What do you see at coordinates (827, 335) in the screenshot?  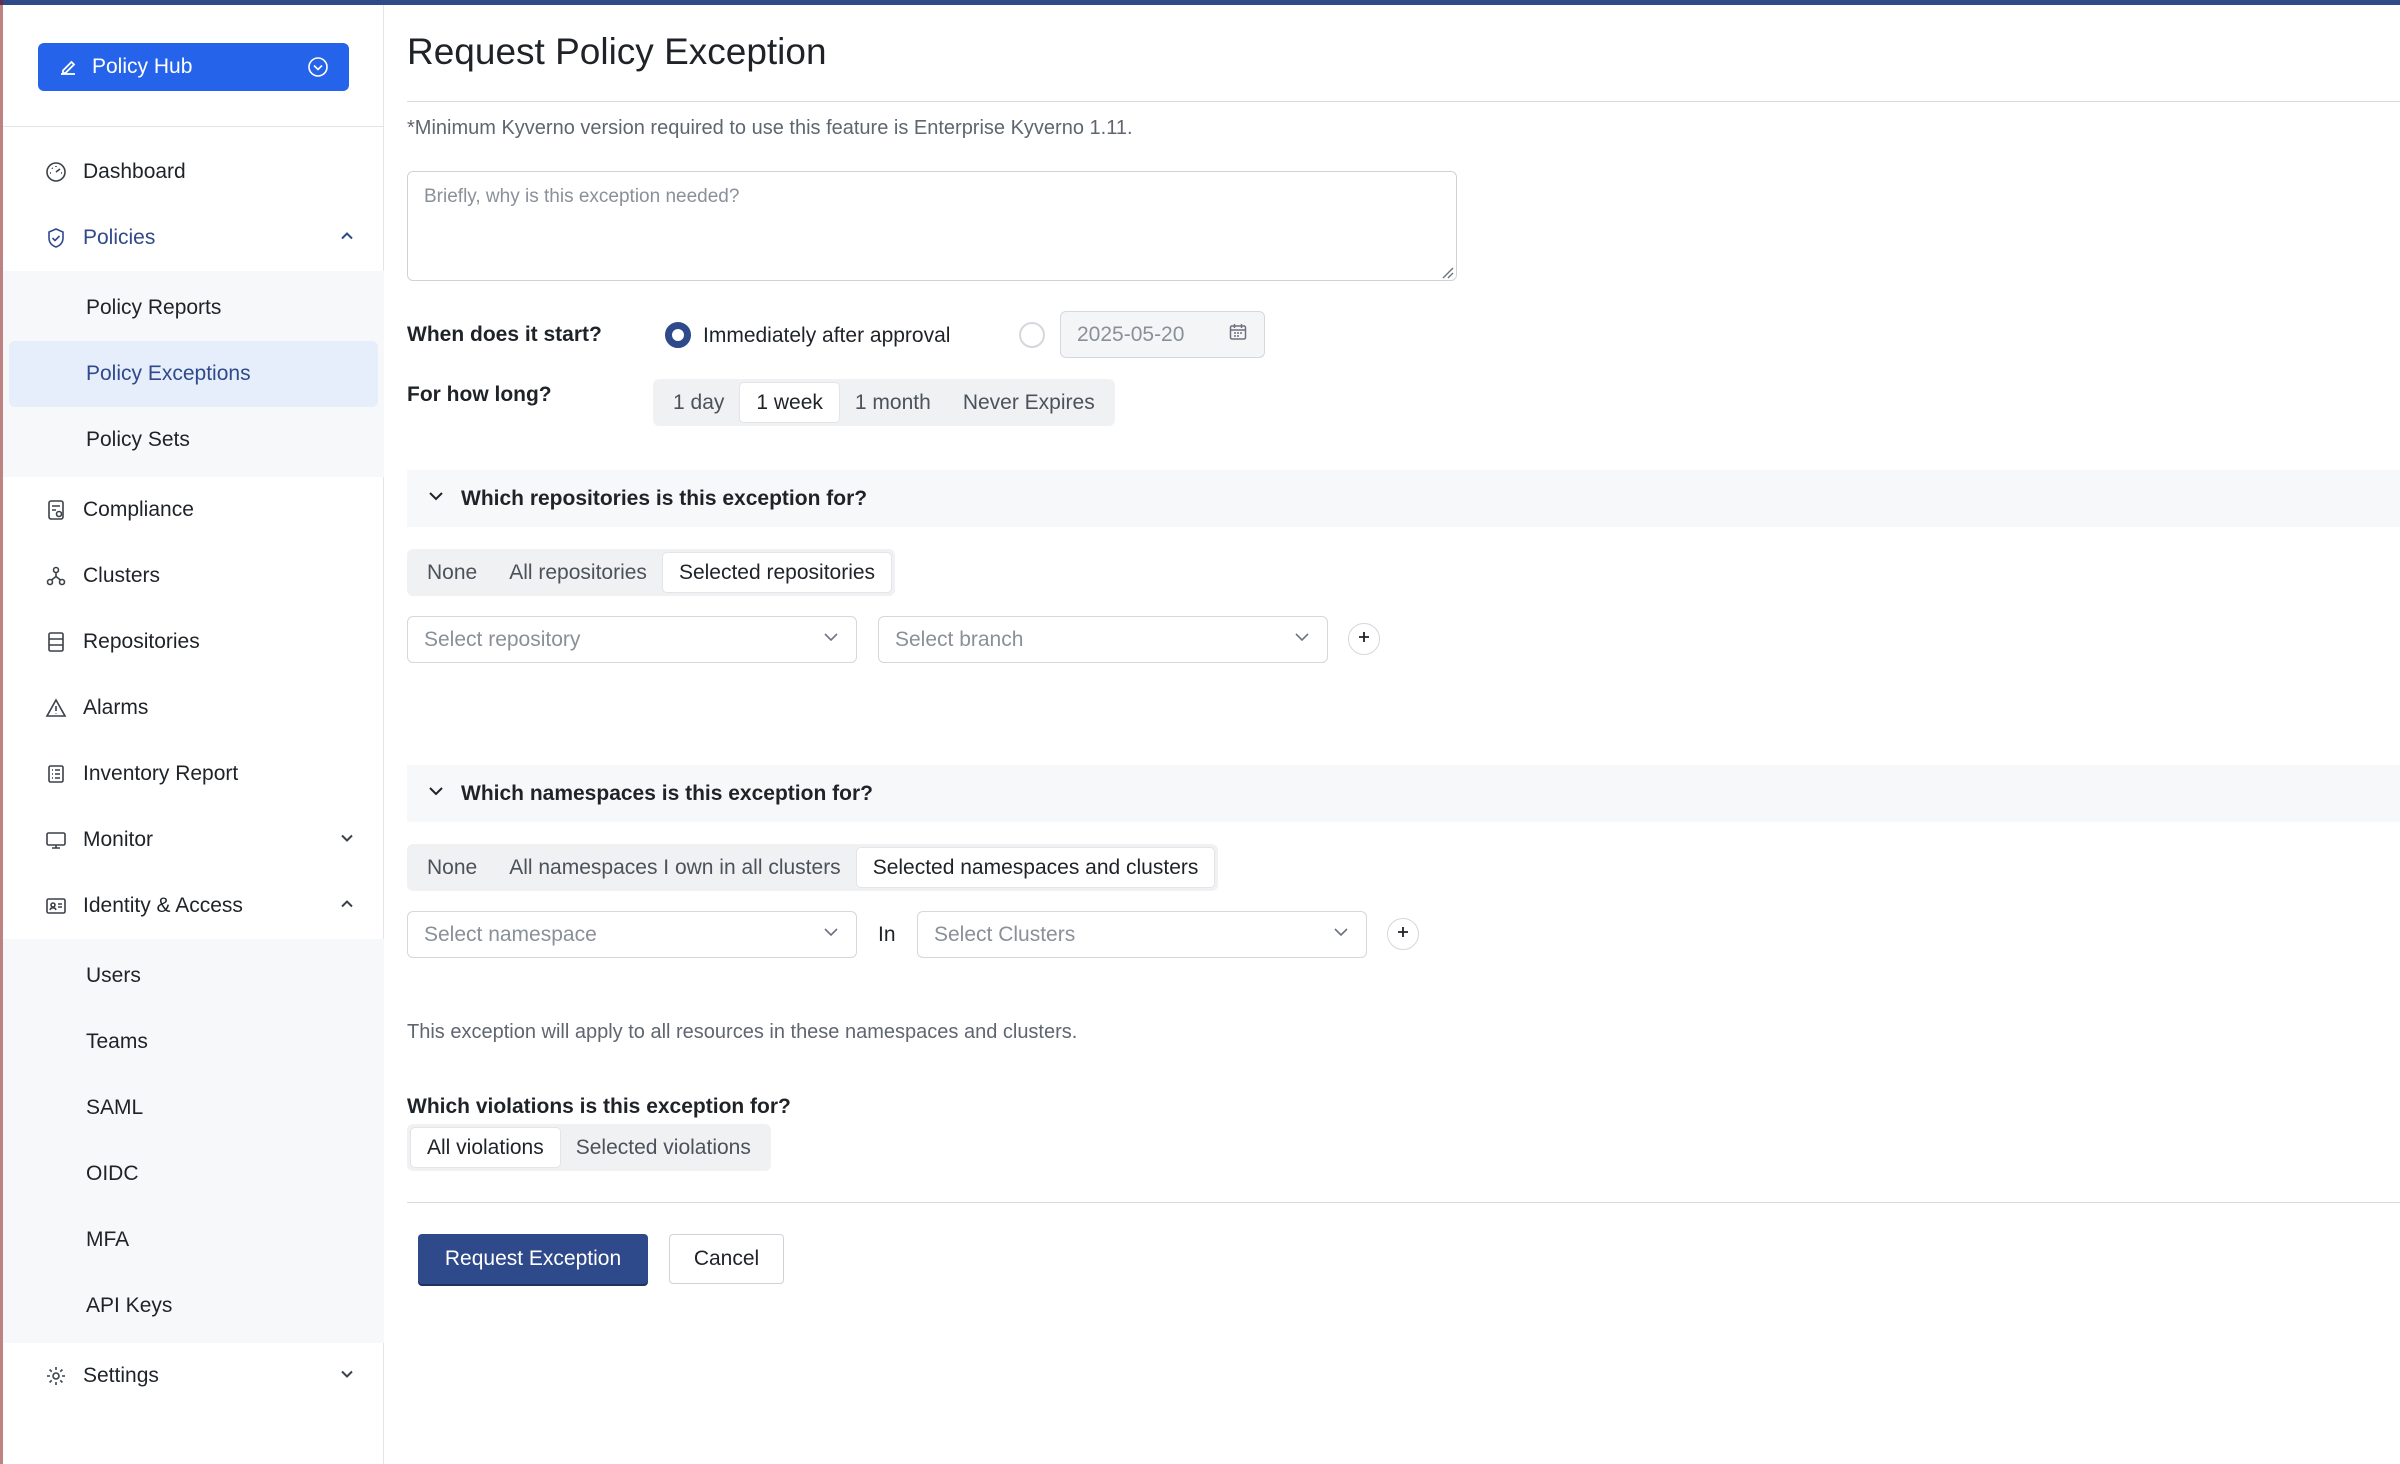 I see `start-immediate-label: Immediately after approval` at bounding box center [827, 335].